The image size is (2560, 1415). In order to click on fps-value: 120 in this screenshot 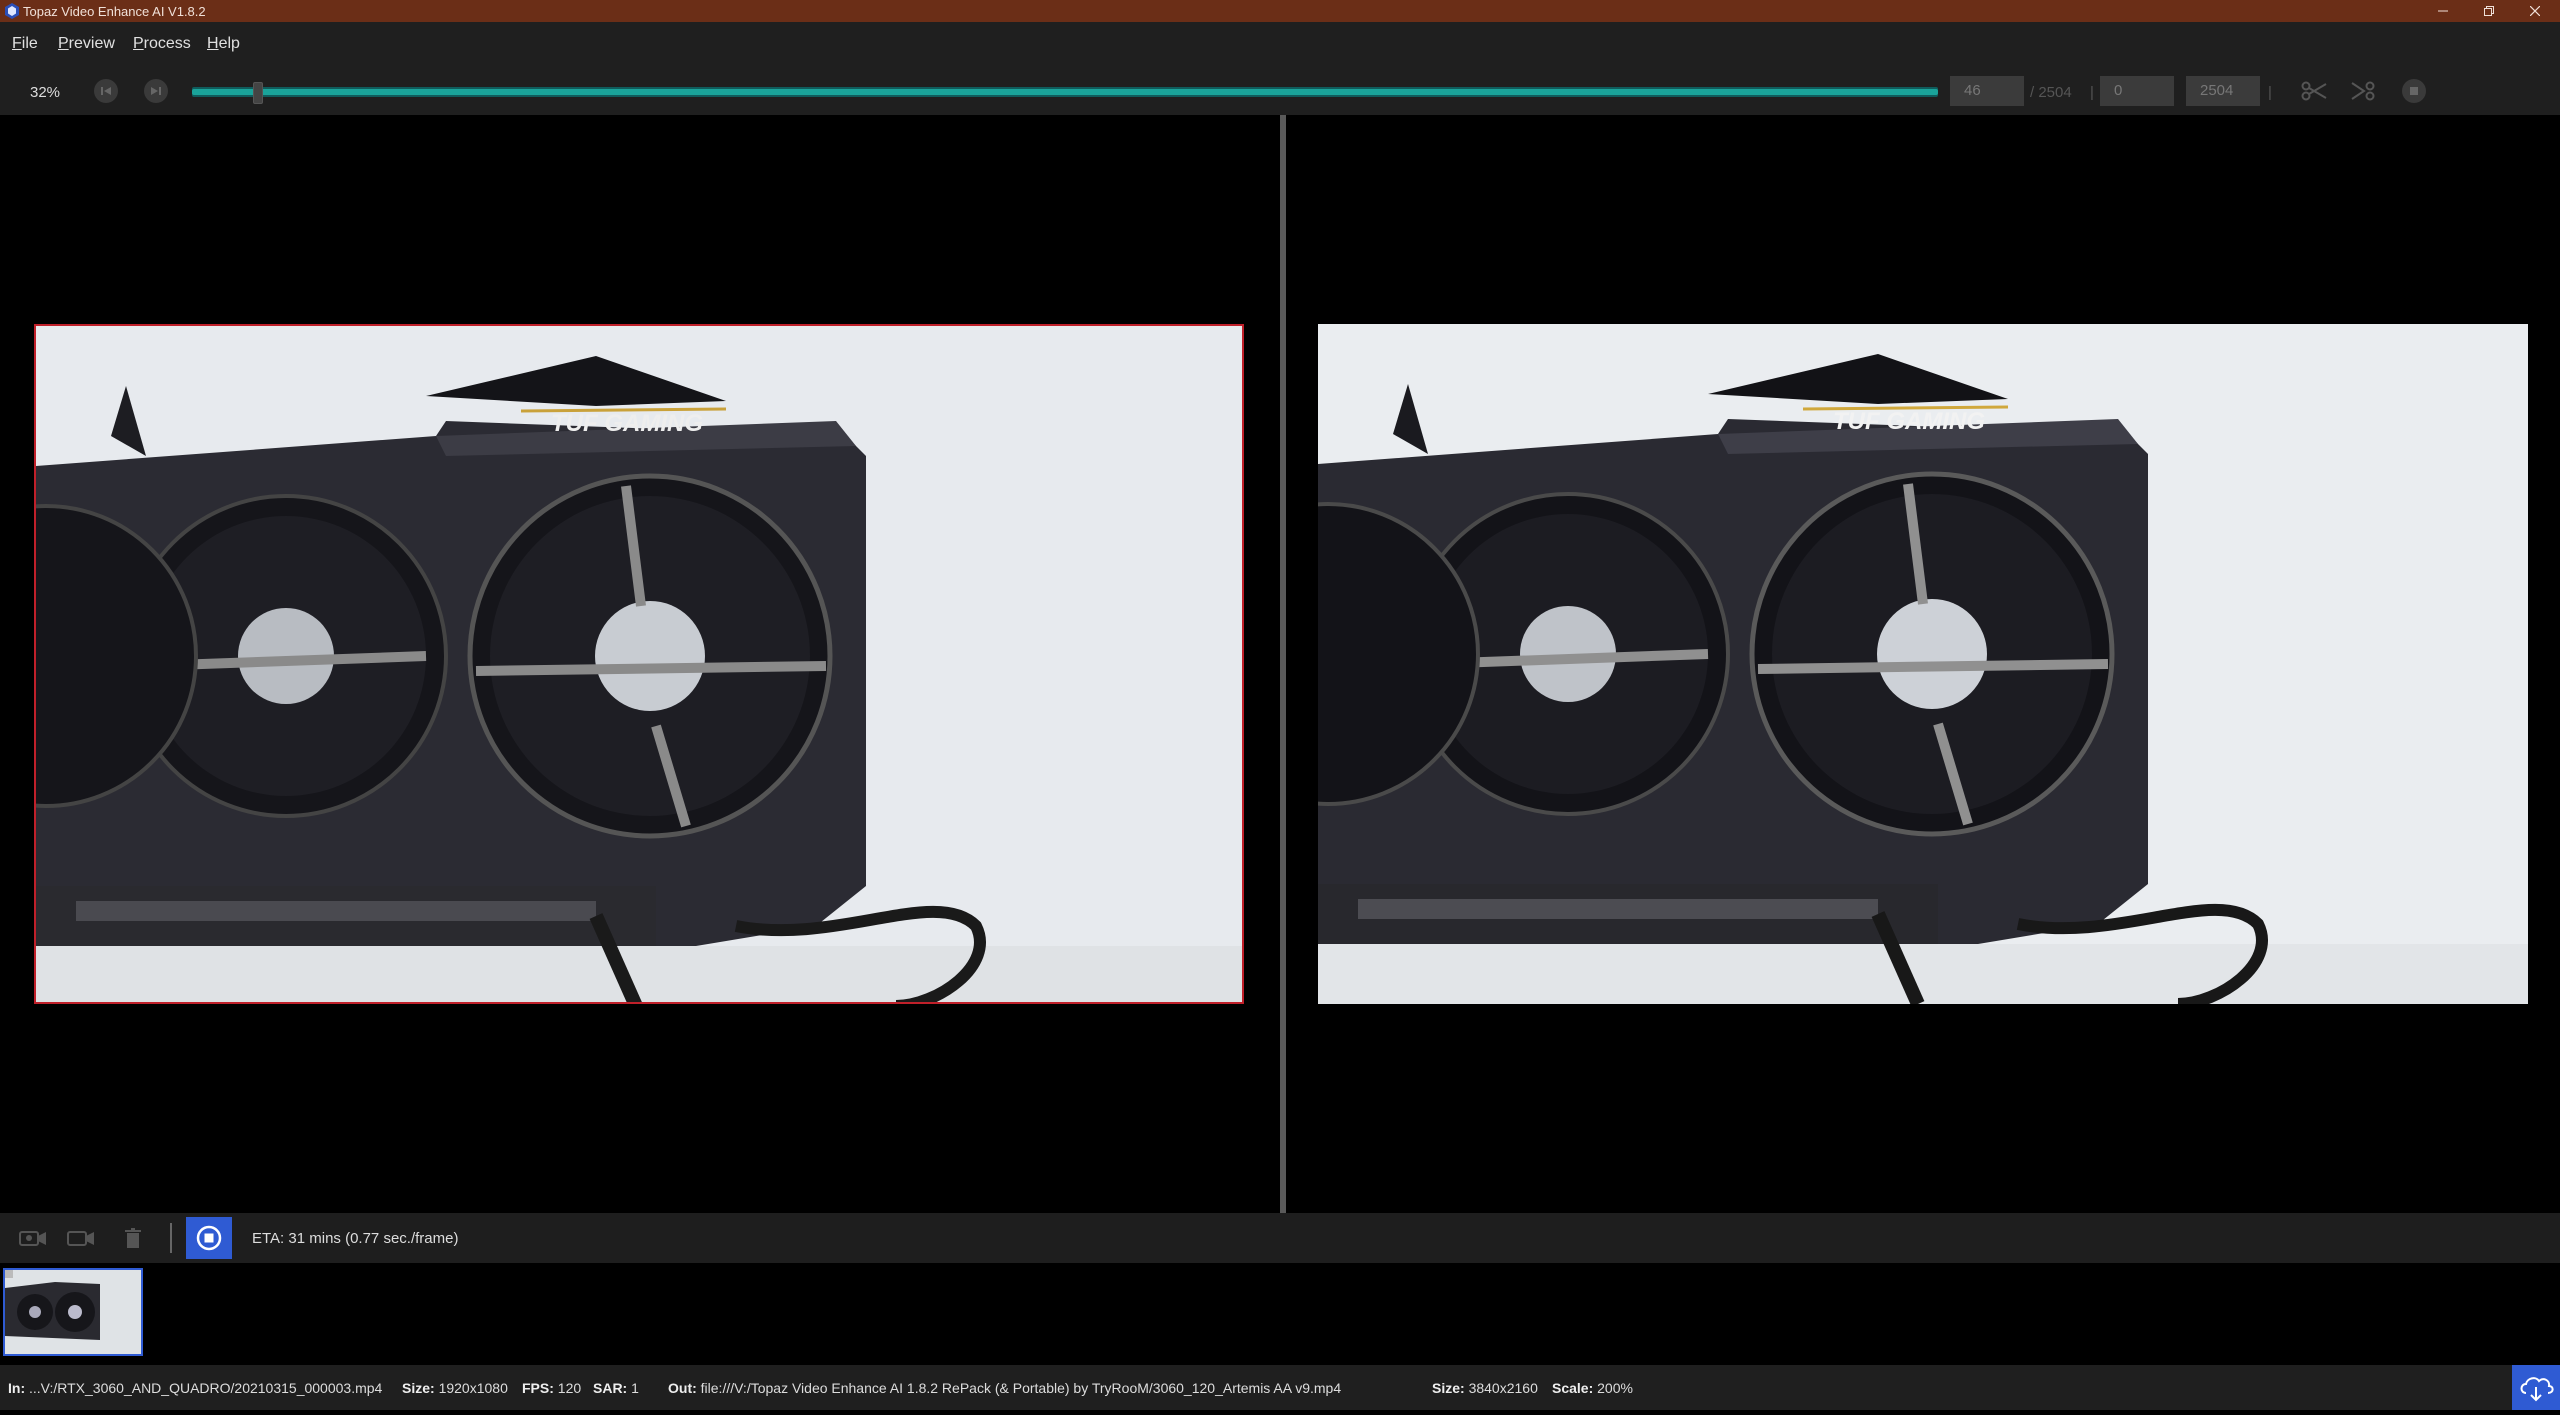, I will do `click(569, 1388)`.